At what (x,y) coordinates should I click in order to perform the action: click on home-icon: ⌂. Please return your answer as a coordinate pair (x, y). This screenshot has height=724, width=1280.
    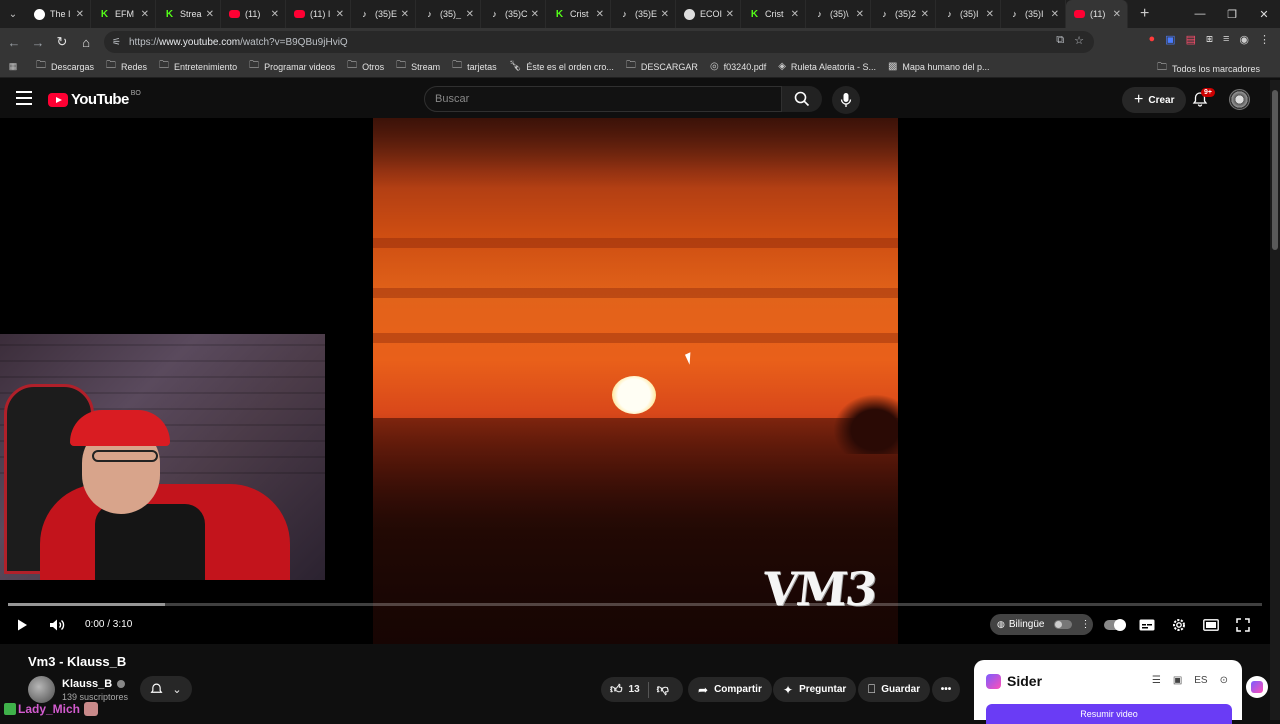
    Looking at the image, I should click on (86, 42).